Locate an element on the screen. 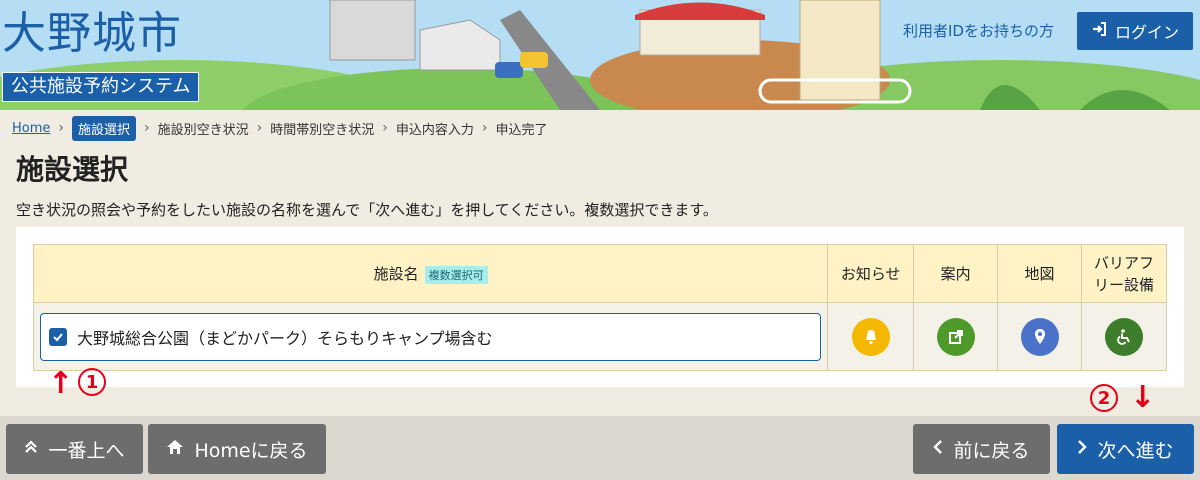 This screenshot has width=1200, height=480. facility-select-box: 大野城総合公園（まどかパーク）そらもりキャンプ場含む is located at coordinates (431, 336).